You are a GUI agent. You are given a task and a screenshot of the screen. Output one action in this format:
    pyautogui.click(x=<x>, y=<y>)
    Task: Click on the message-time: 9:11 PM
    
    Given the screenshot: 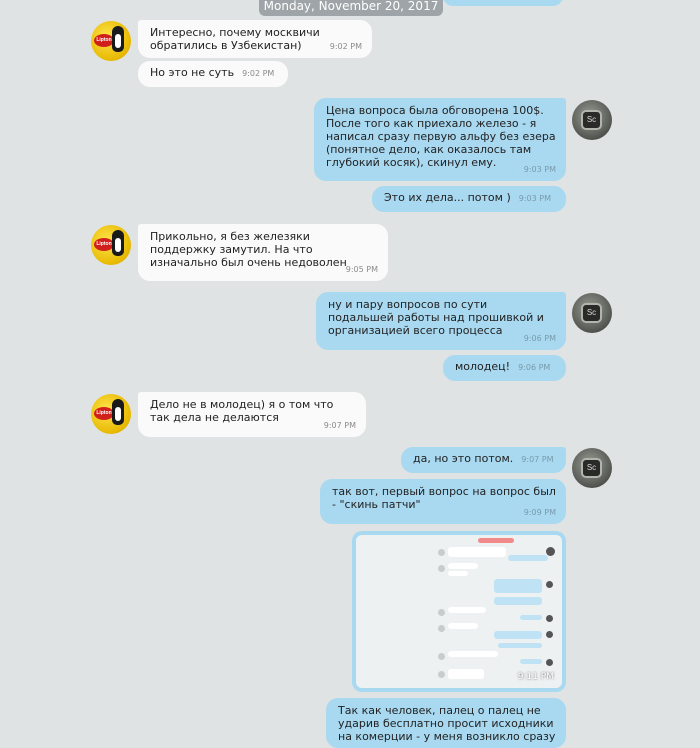 What is the action you would take?
    pyautogui.click(x=535, y=677)
    